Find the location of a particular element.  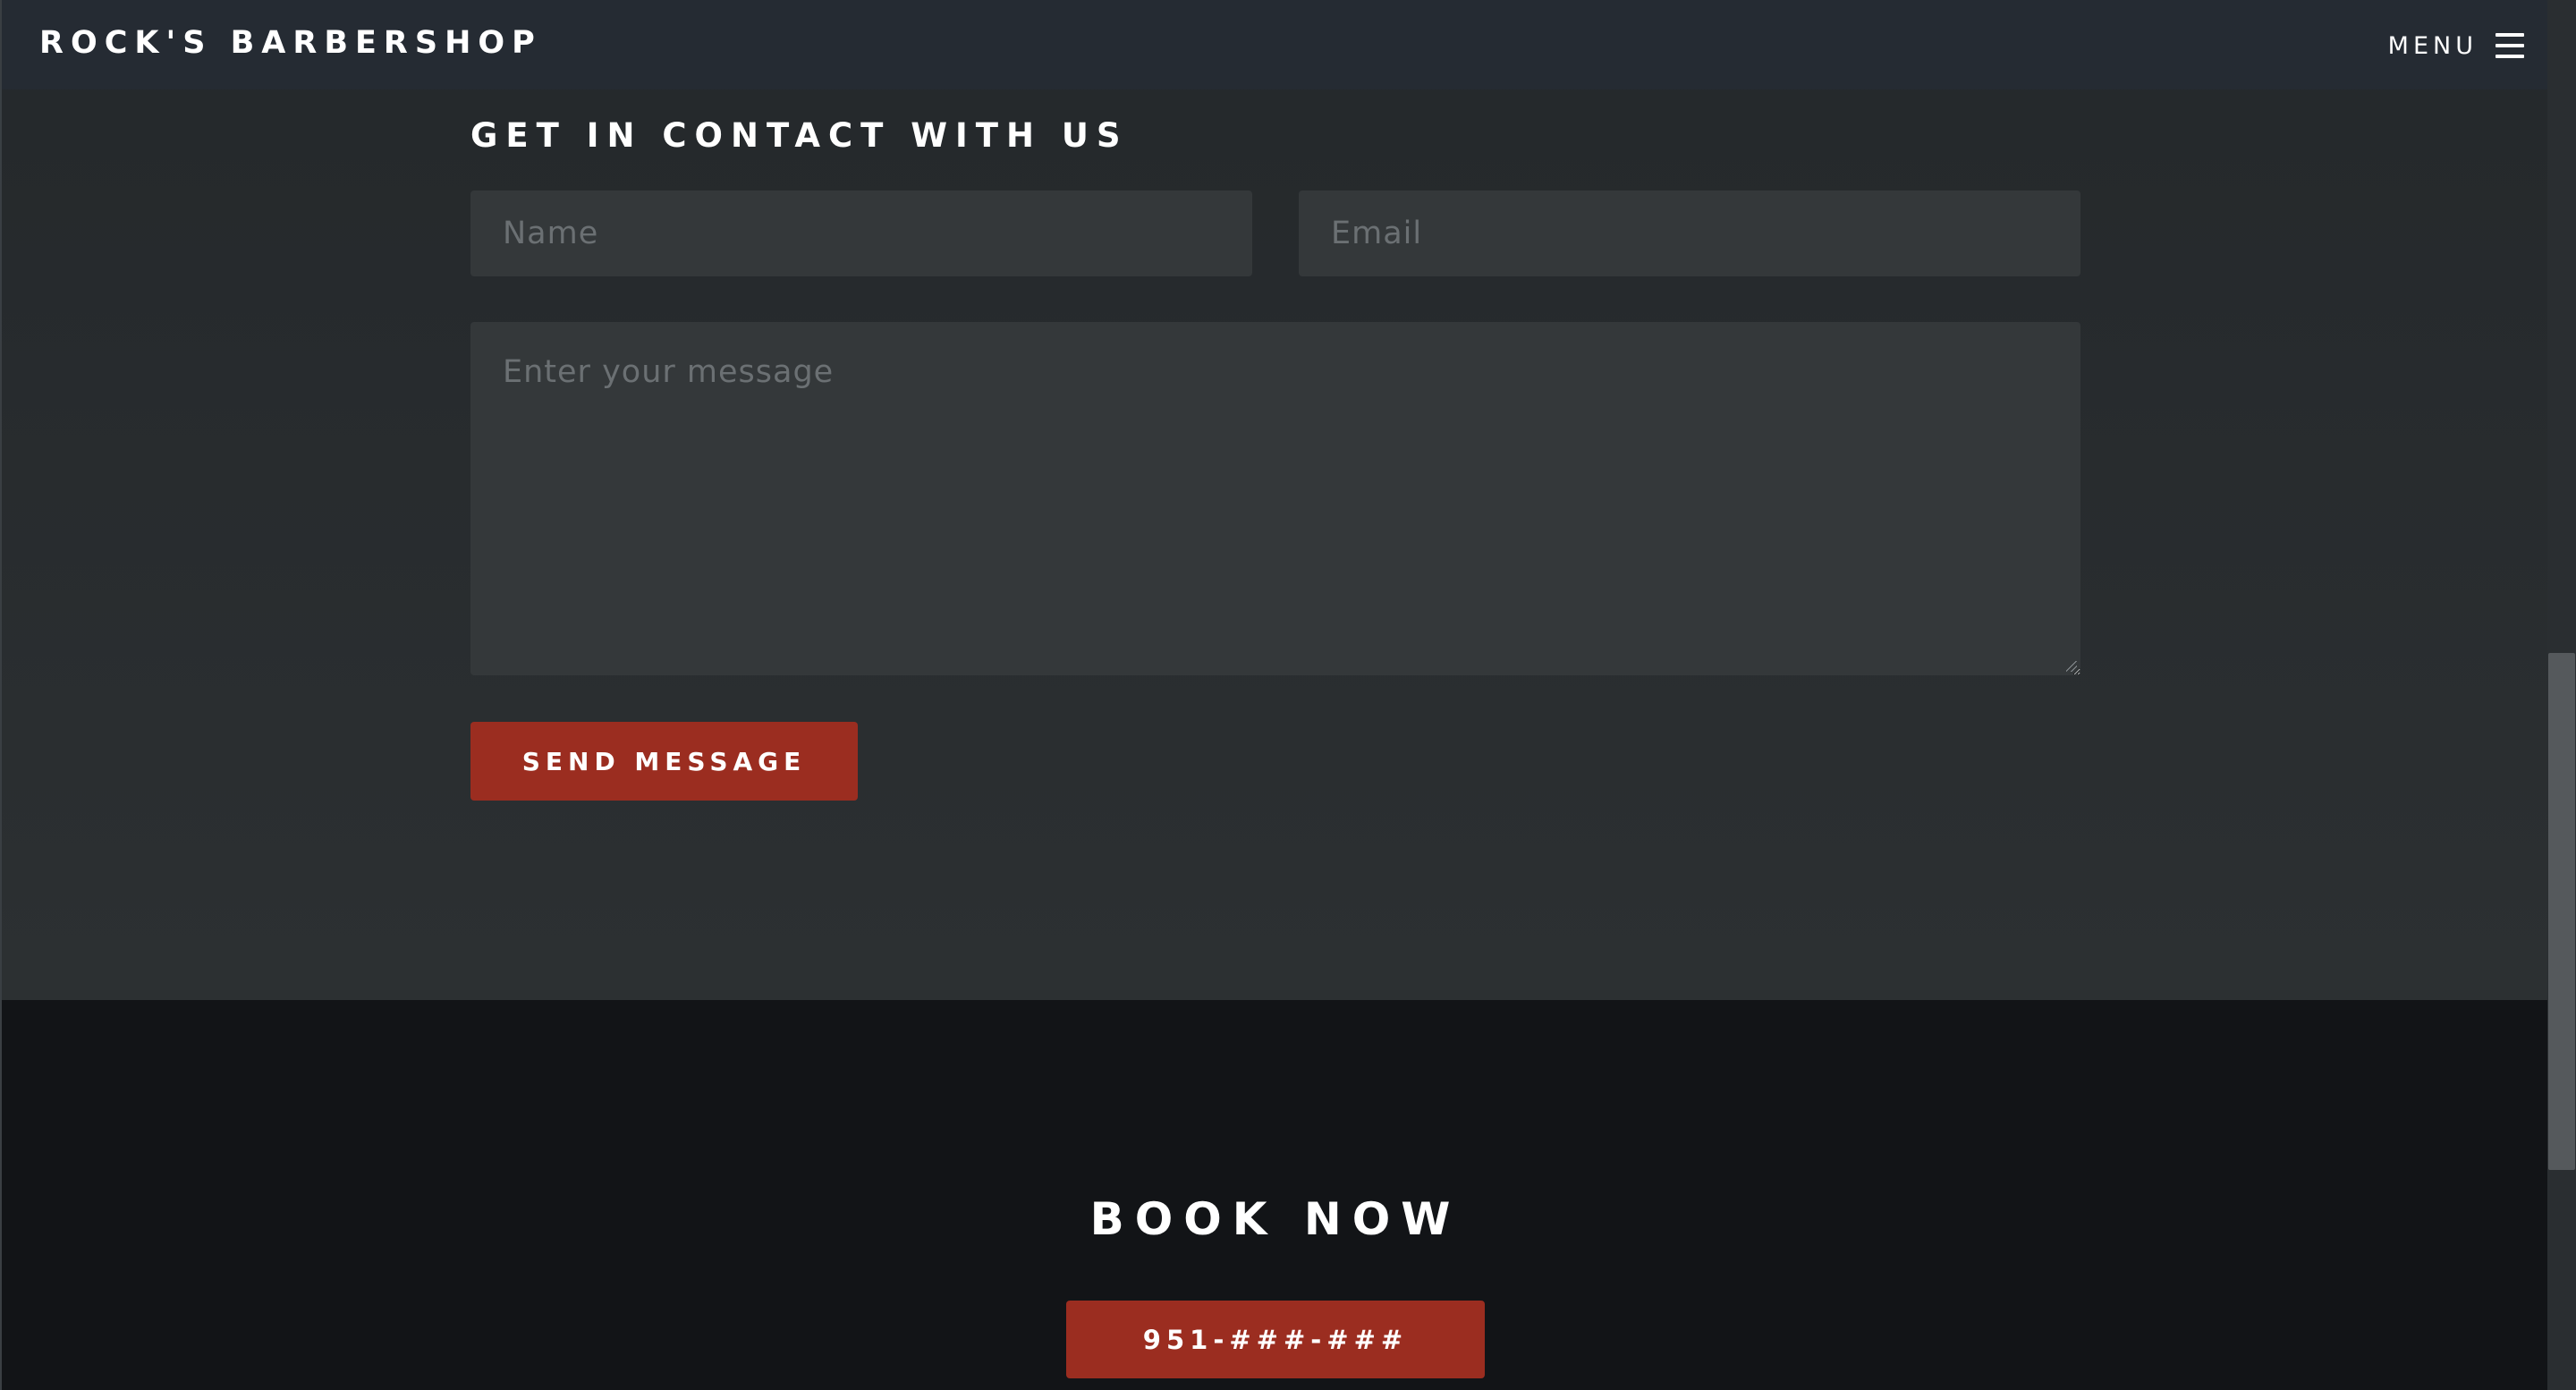

hamburger-icon is located at coordinates (2510, 45).